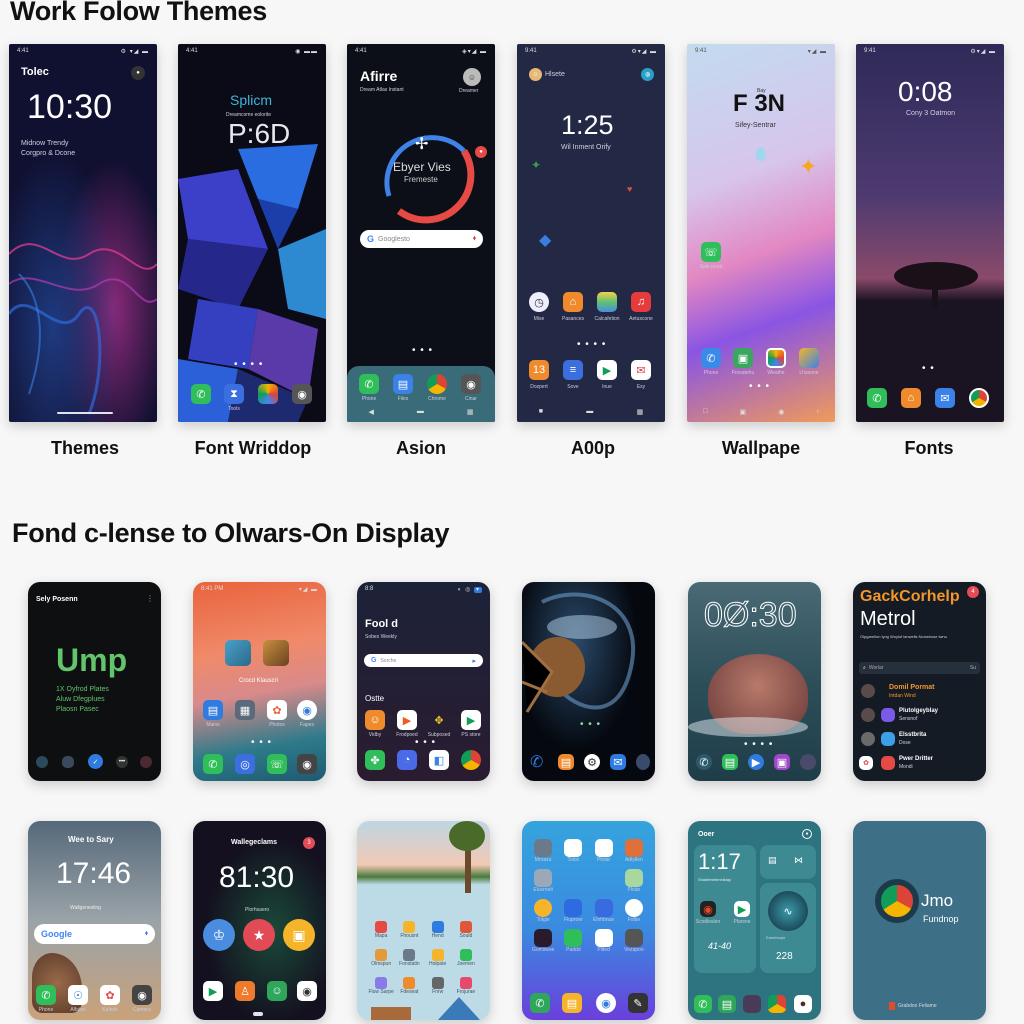 Image resolution: width=1024 pixels, height=1024 pixels. What do you see at coordinates (150, 598) in the screenshot?
I see `more-icon: ⋮` at bounding box center [150, 598].